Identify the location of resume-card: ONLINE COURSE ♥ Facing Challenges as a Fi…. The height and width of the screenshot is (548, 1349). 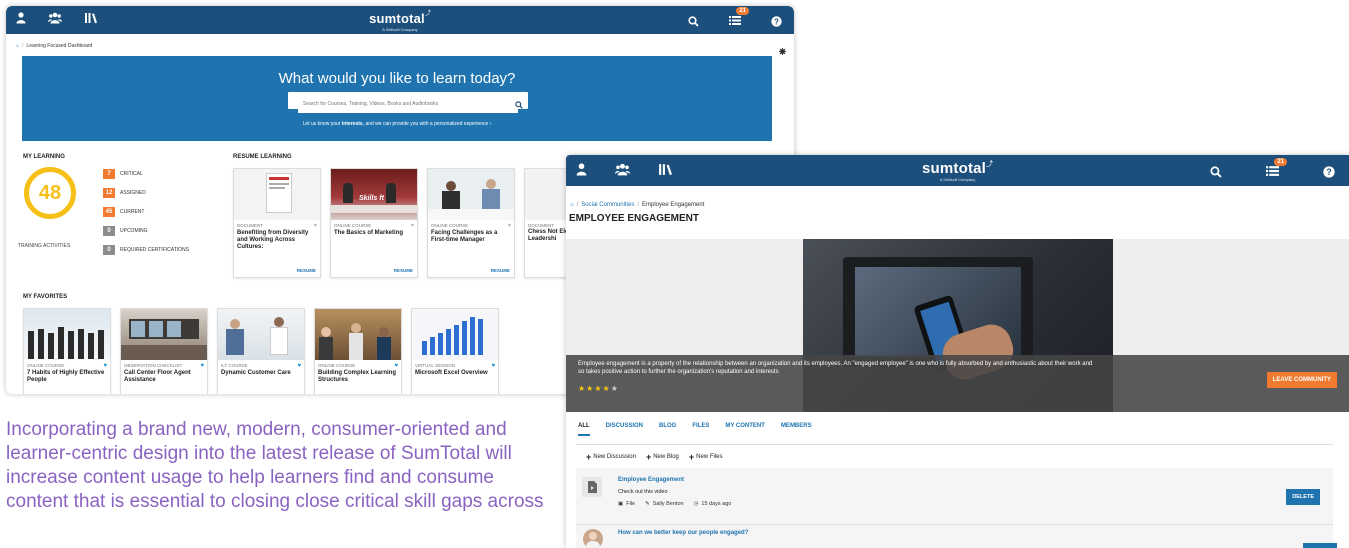
(471, 223).